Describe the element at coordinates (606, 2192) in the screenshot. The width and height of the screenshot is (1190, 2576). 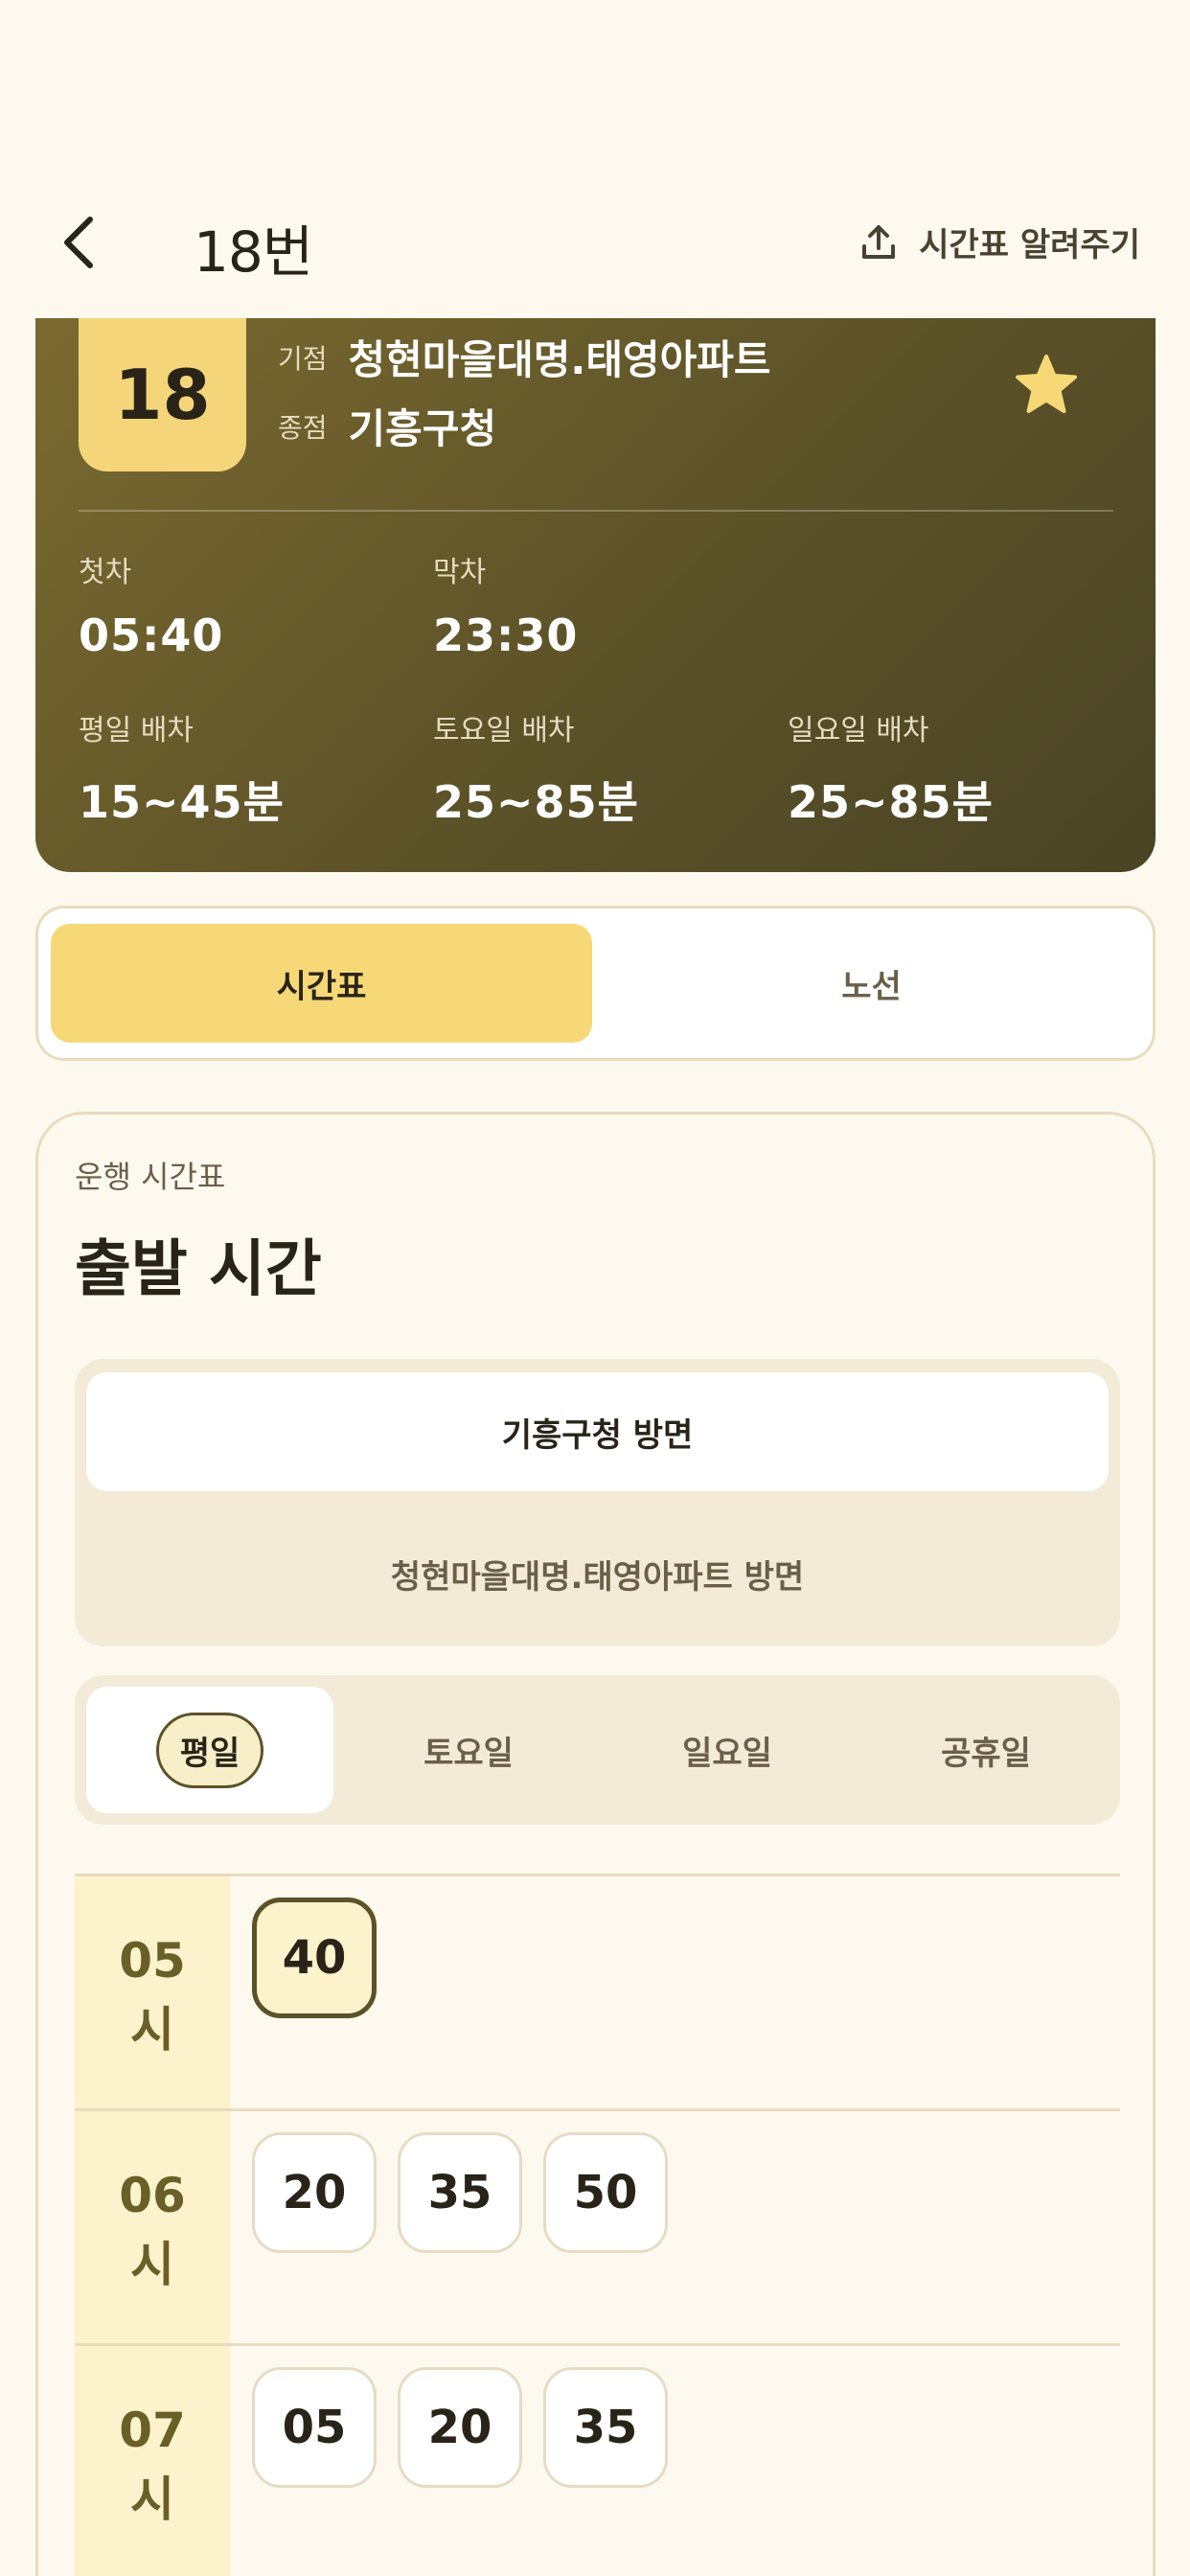
I see `minute-chip: 50` at that location.